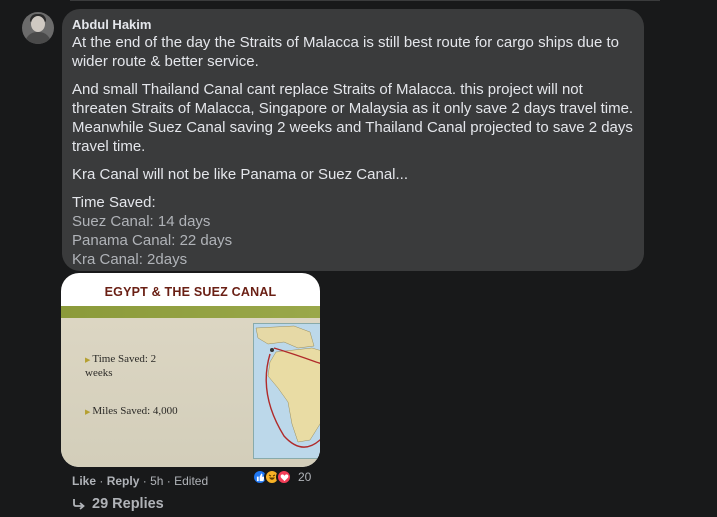 The width and height of the screenshot is (717, 517). What do you see at coordinates (123, 481) in the screenshot?
I see `reply-link: Reply` at bounding box center [123, 481].